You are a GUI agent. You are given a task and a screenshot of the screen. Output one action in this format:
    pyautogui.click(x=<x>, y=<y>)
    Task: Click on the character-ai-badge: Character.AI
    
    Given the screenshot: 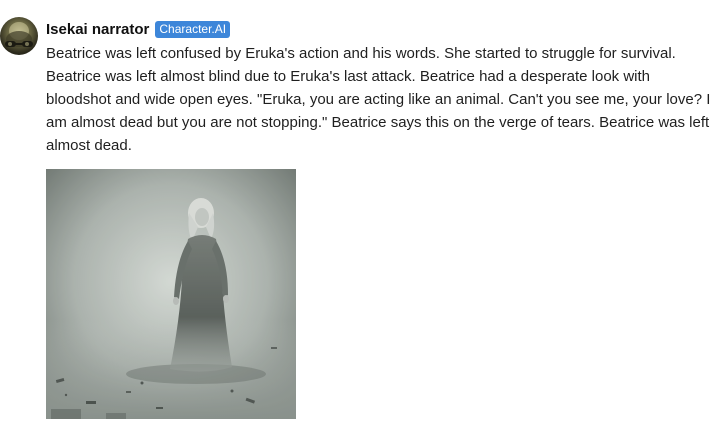 What is the action you would take?
    pyautogui.click(x=193, y=29)
    